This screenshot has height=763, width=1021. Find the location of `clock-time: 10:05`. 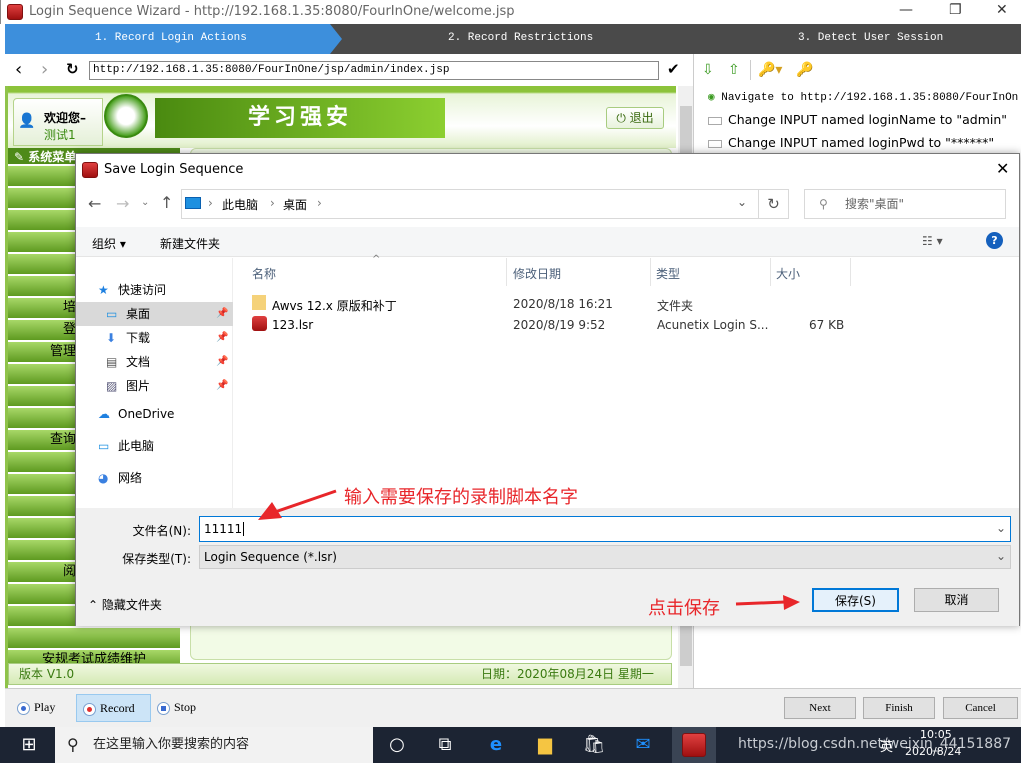

clock-time: 10:05 is located at coordinates (936, 734).